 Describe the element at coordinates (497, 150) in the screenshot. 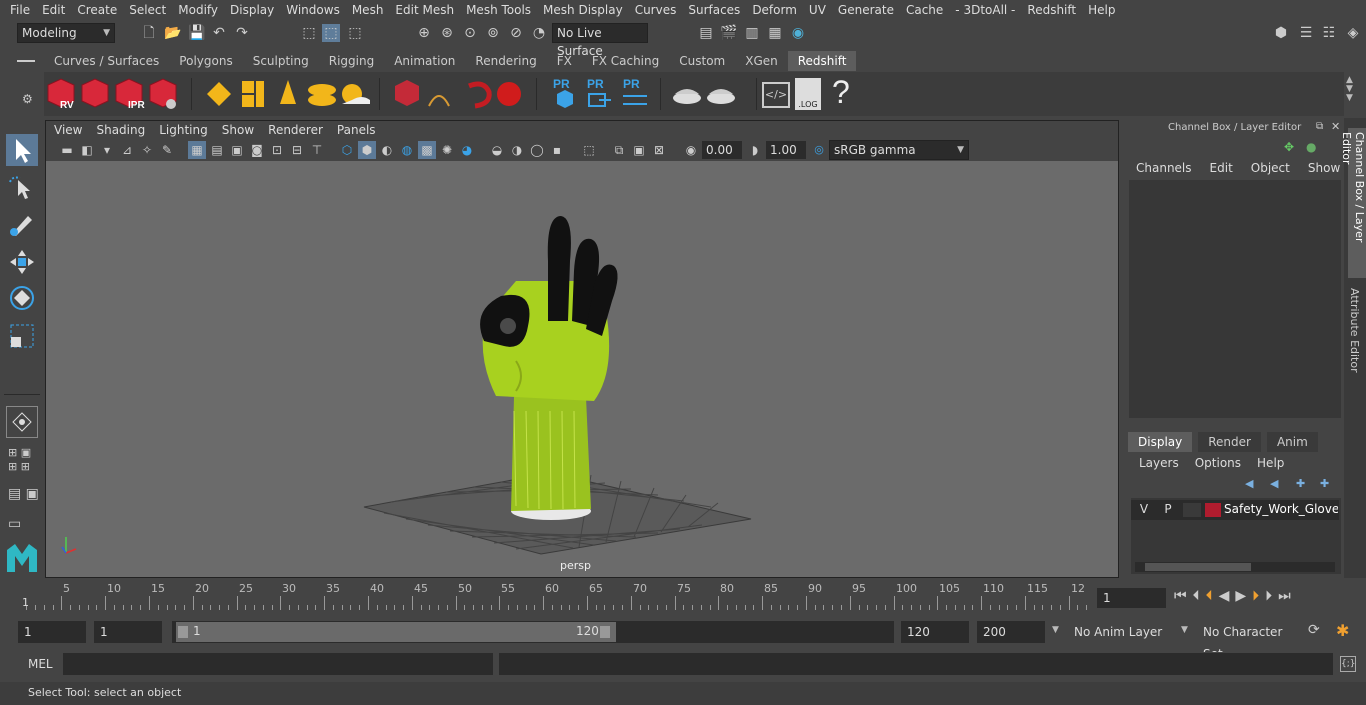

I see `ssao-icon: ◒` at that location.